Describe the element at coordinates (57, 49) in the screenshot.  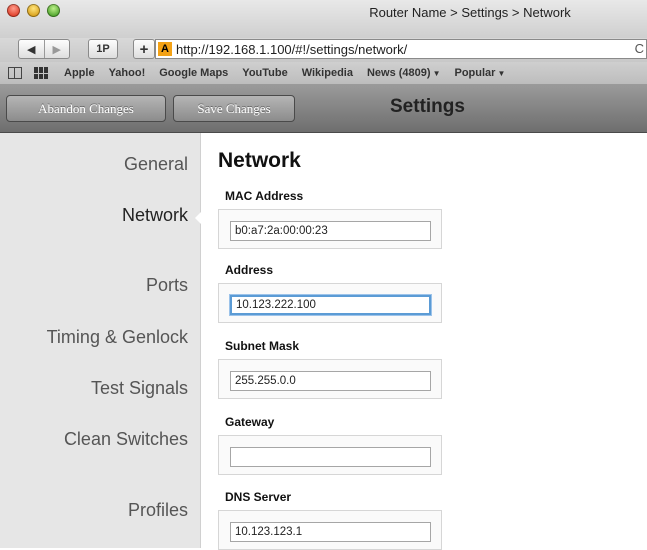
I see `forward-arrow-icon: ▶` at that location.